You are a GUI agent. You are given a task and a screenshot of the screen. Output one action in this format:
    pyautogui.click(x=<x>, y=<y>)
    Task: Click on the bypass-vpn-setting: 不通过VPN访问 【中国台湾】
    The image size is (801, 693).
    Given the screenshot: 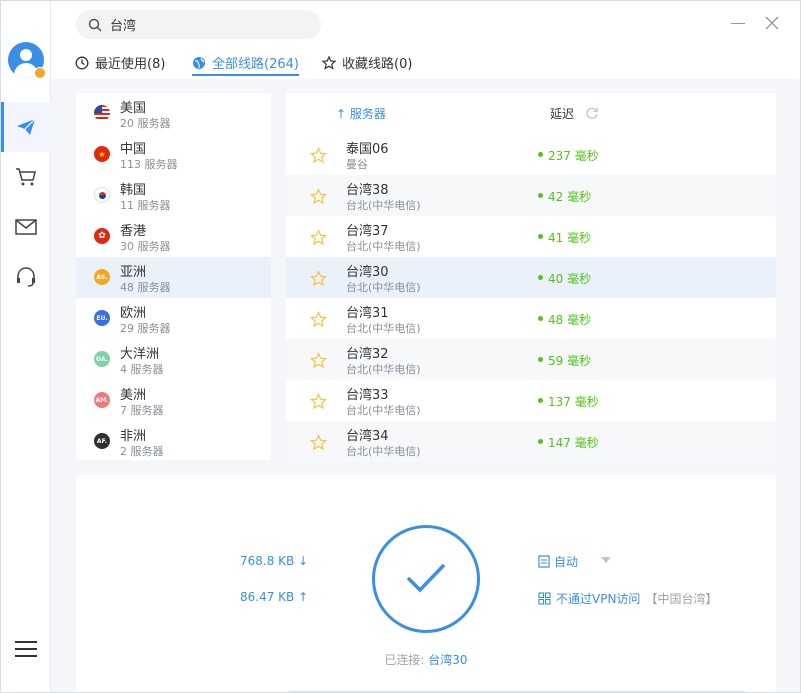 What is the action you would take?
    pyautogui.click(x=627, y=598)
    